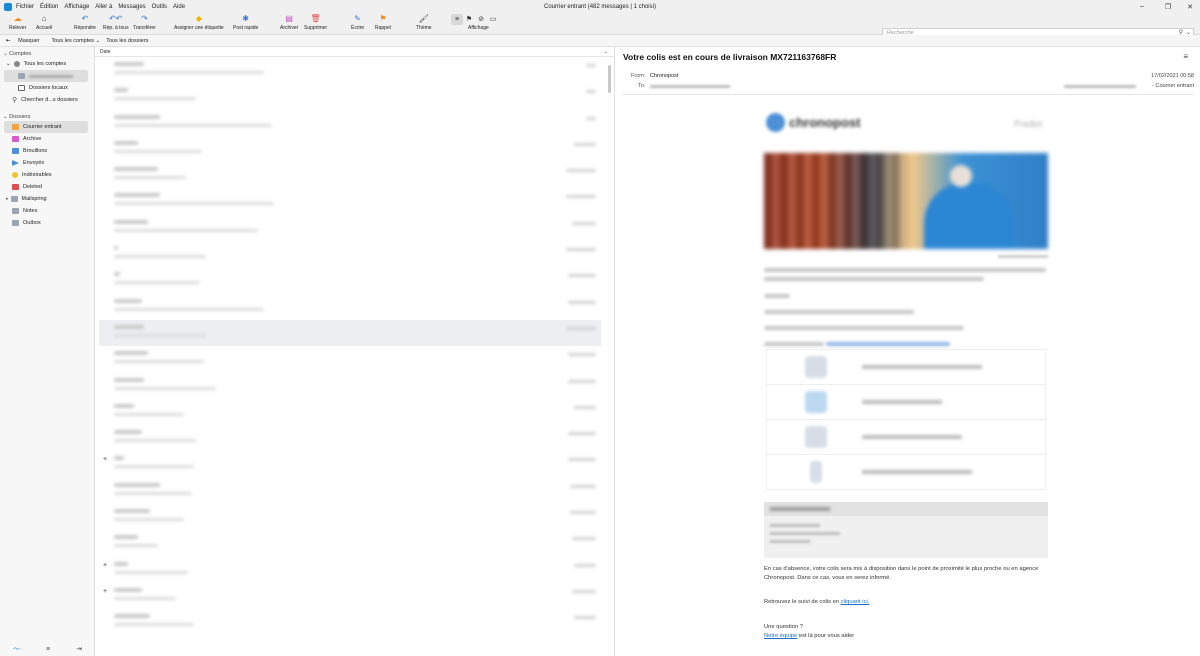 The height and width of the screenshot is (656, 1200). What do you see at coordinates (469, 19) in the screenshot?
I see `flag-view-icon: ⚑` at bounding box center [469, 19].